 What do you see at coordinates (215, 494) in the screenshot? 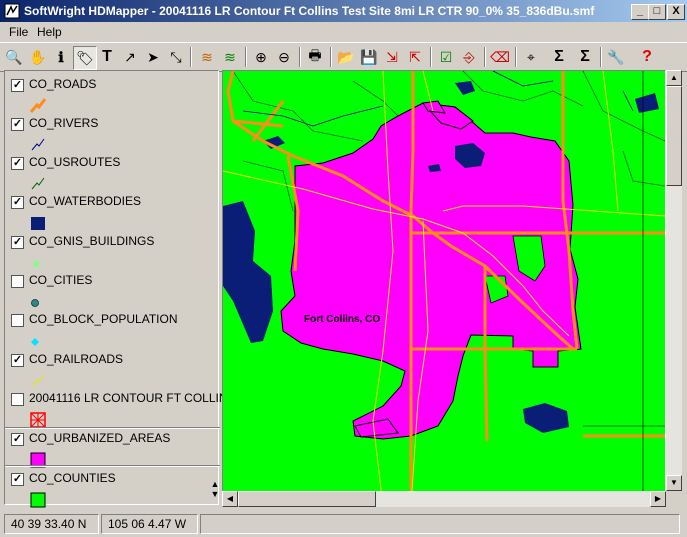
I see `move-down-icon: ▼` at bounding box center [215, 494].